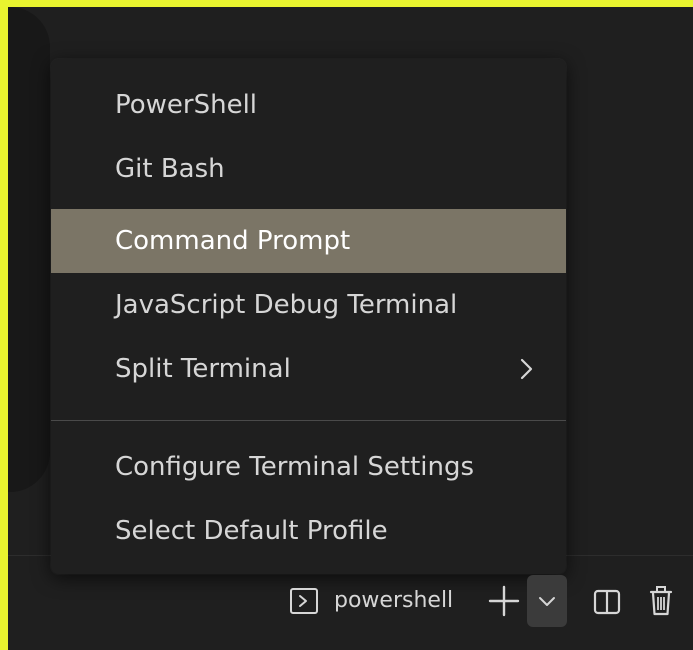 The width and height of the screenshot is (693, 650). I want to click on plus-icon, so click(504, 601).